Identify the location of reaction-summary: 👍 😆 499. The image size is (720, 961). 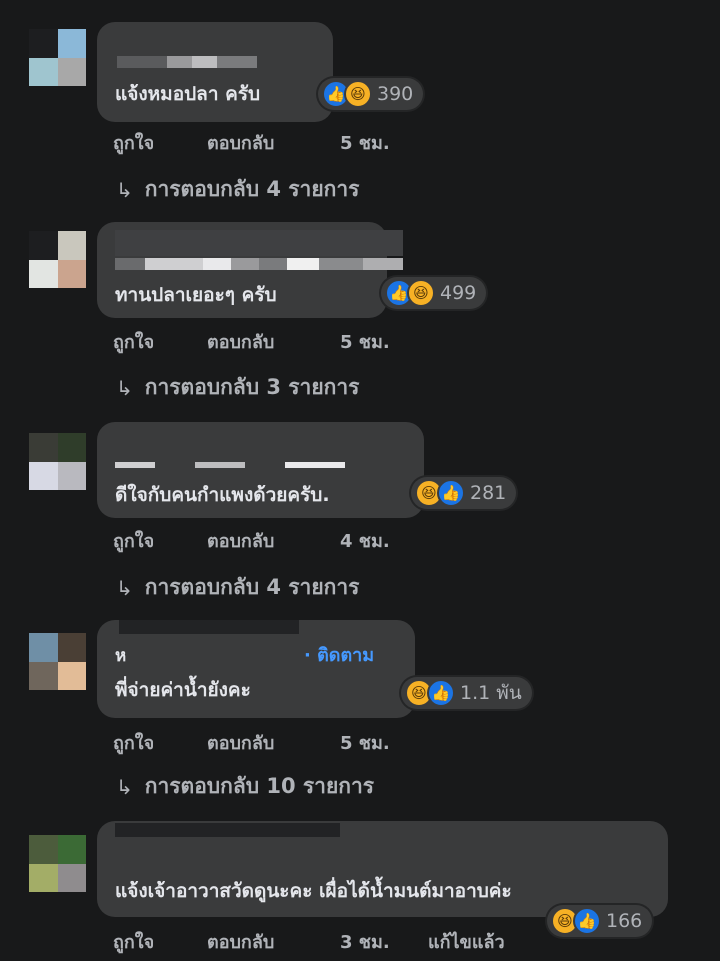
(434, 293).